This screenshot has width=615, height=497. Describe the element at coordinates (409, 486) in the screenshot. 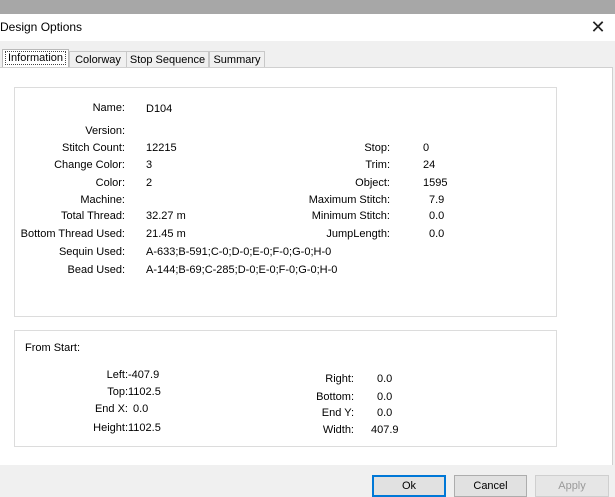

I see `ok-button: Ok` at that location.